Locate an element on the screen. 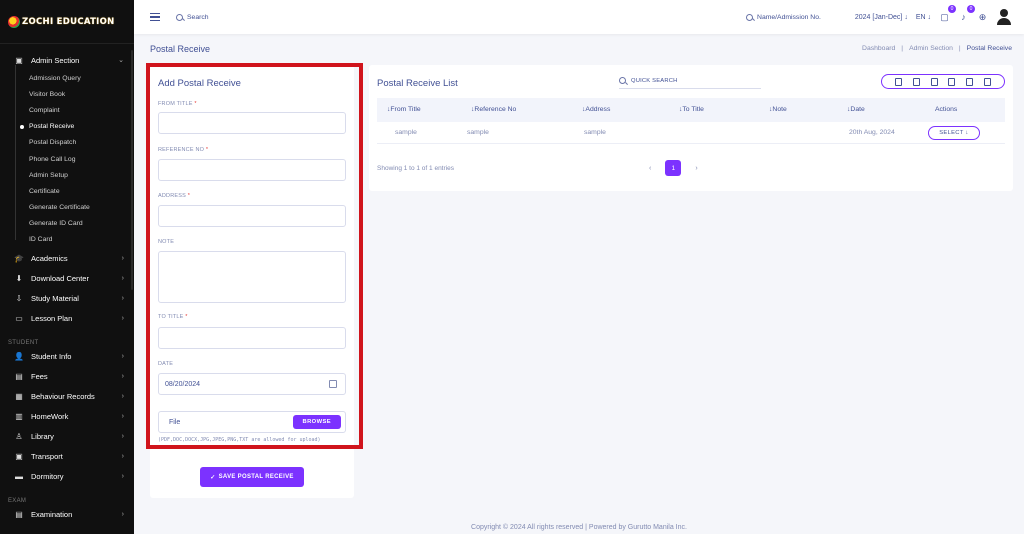  col-from-title: ↓From Title is located at coordinates (404, 109).